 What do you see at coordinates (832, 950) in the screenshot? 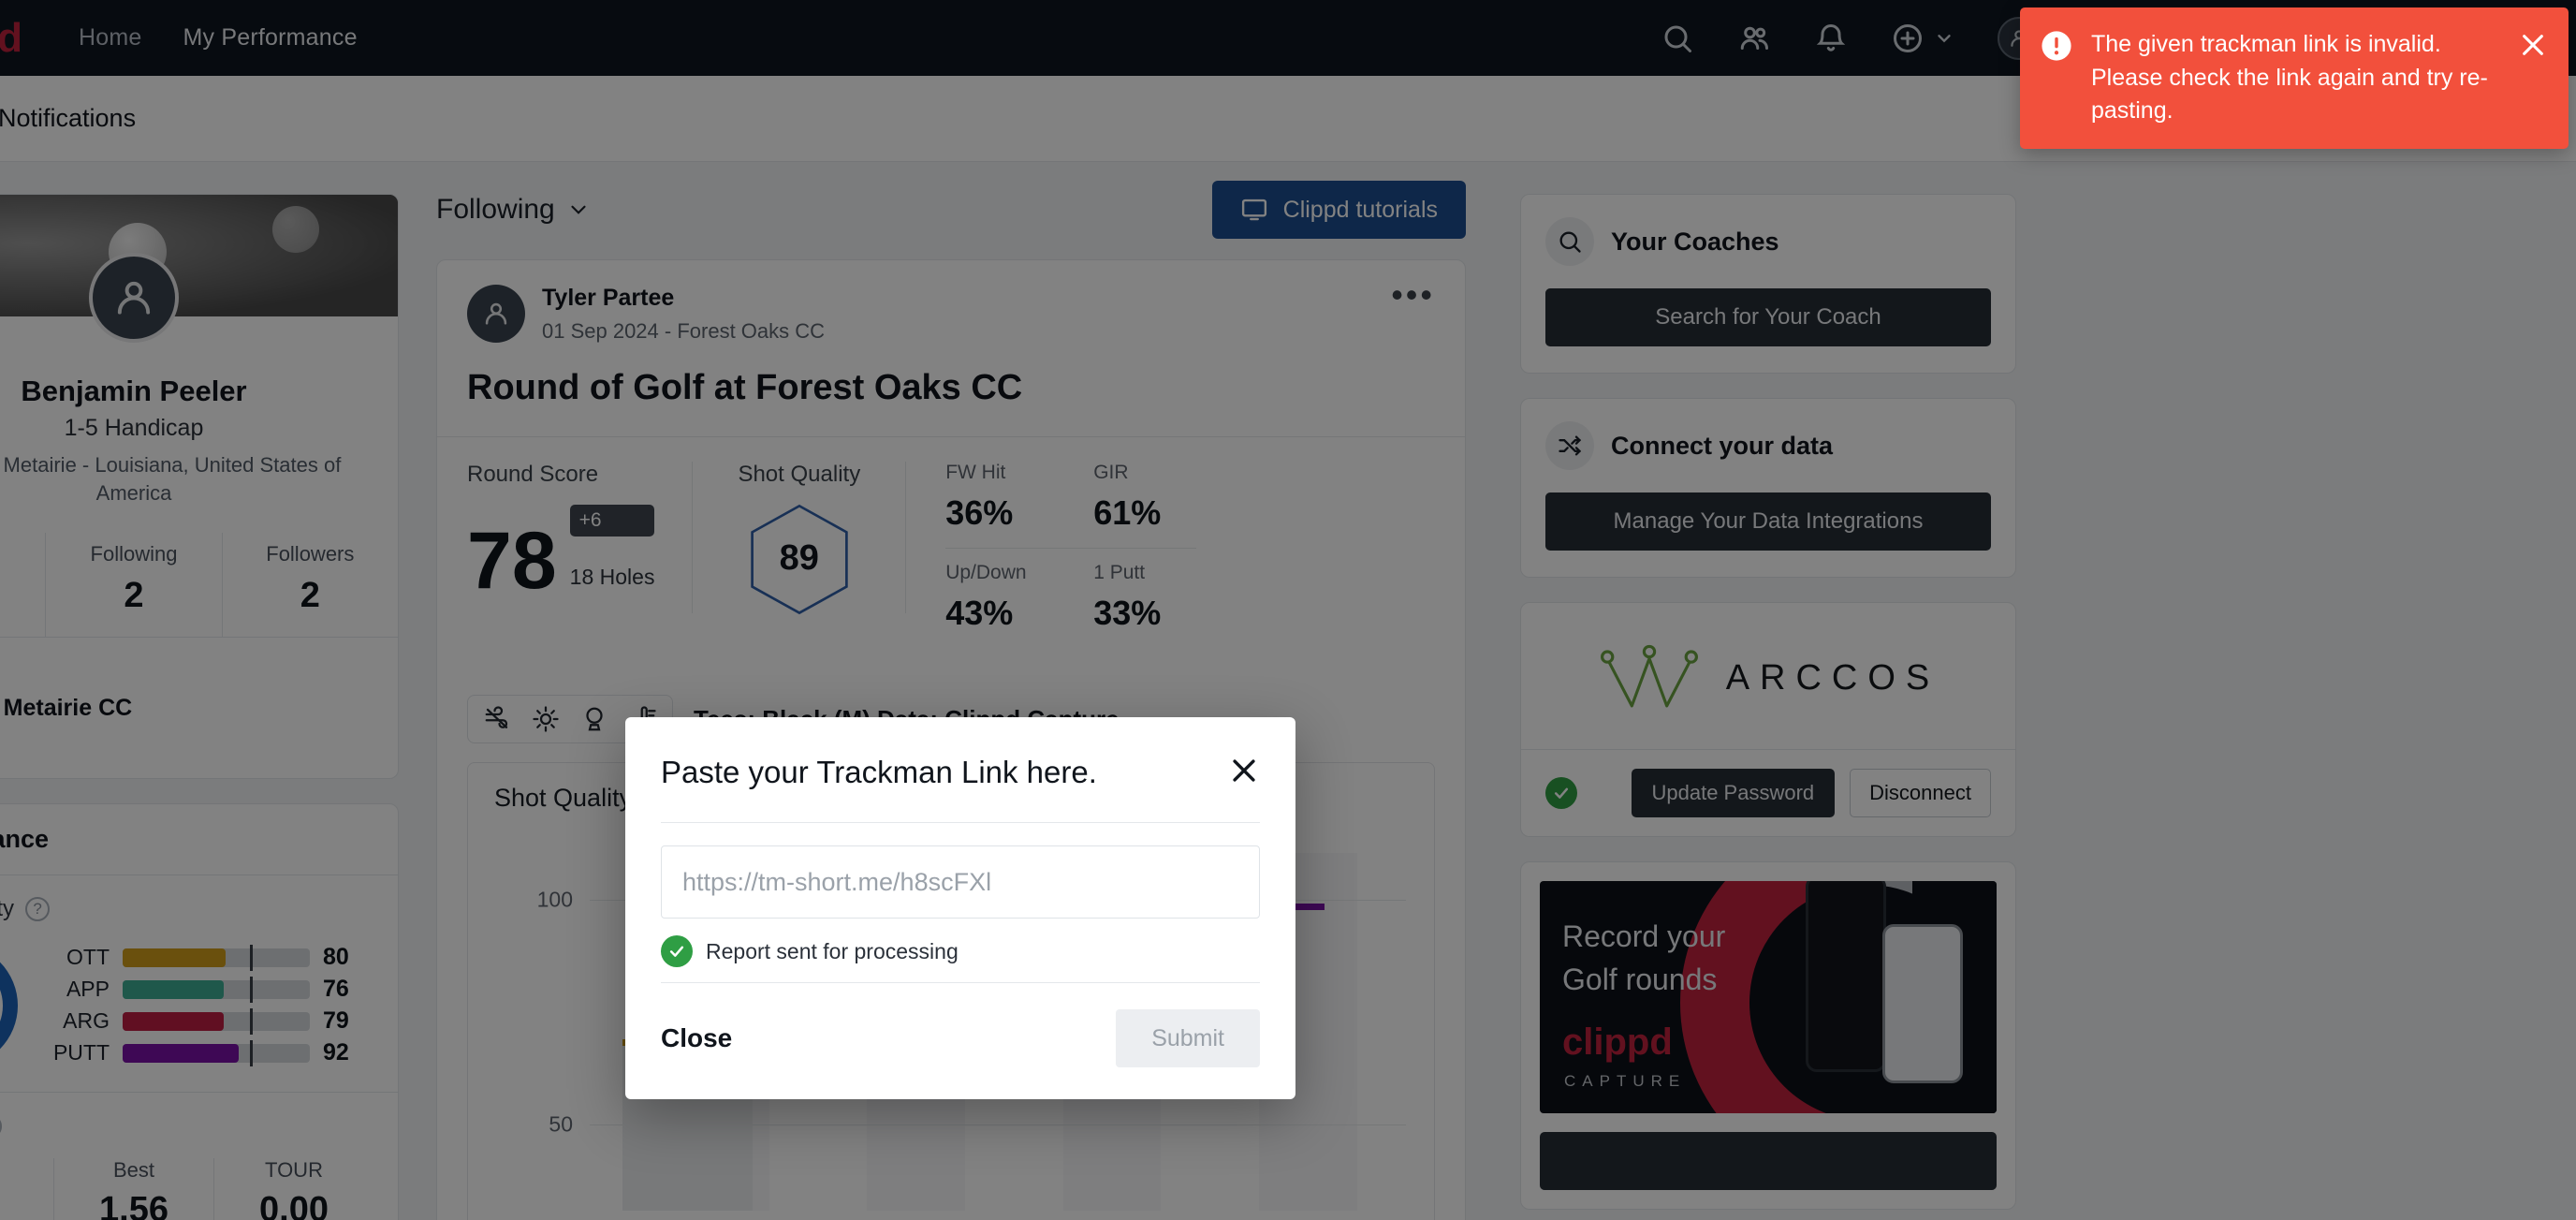
I see `modal-status-text: Report sent for processing` at bounding box center [832, 950].